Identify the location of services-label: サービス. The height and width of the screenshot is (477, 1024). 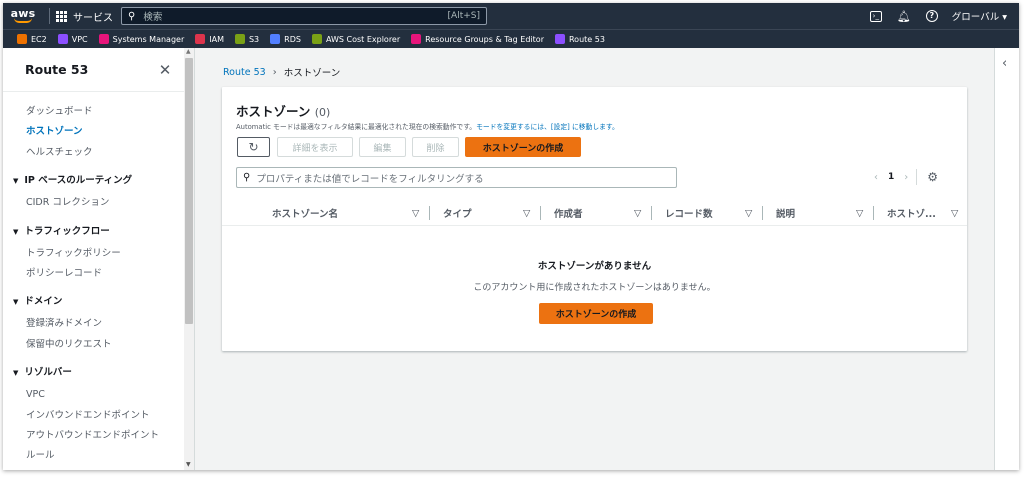
(93, 18).